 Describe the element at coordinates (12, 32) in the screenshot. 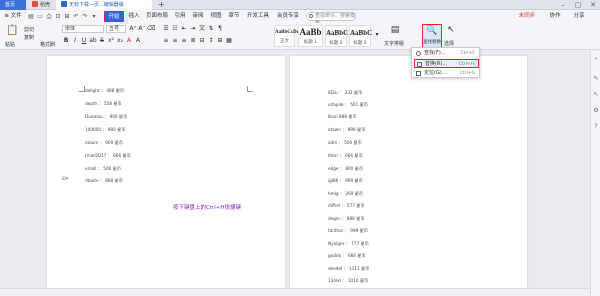

I see `paste-icon: 📋` at that location.